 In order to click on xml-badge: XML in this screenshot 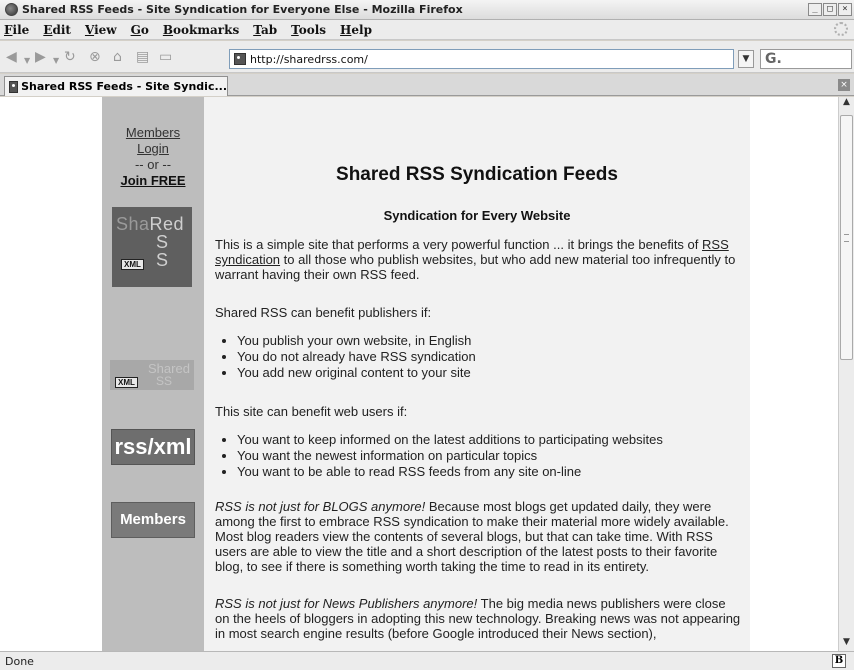, I will do `click(132, 264)`.